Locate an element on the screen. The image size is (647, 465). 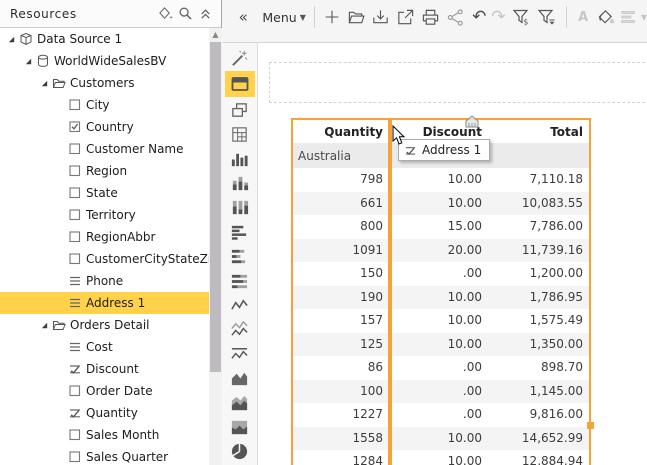
sort-icon is located at coordinates (165, 14).